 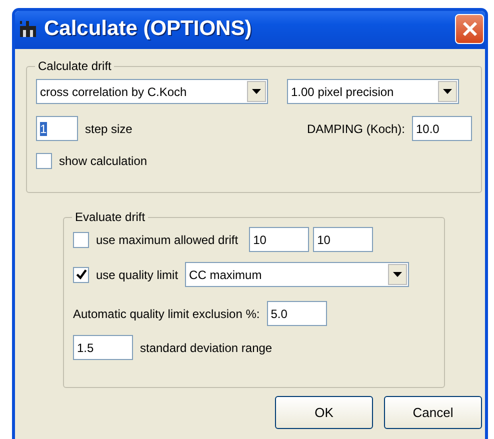 I want to click on checkbox-label: use maximum allowed drift, so click(x=167, y=239).